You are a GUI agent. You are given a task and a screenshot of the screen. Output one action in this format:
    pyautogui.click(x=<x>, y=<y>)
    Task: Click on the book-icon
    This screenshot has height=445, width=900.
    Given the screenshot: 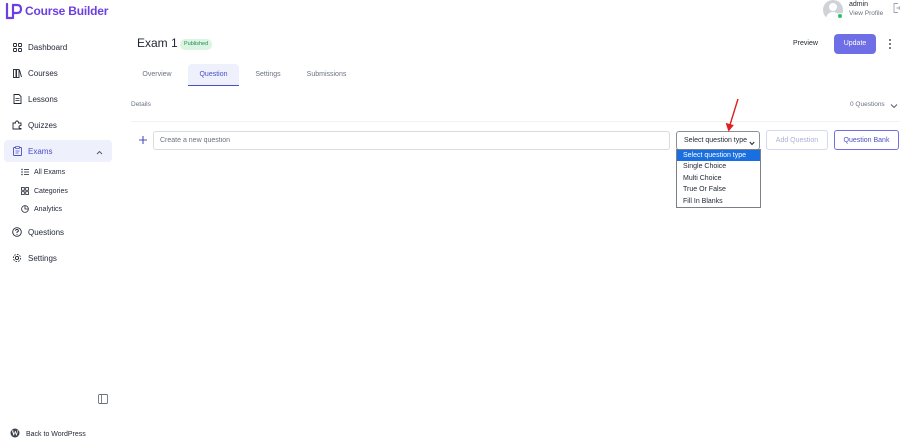 What is the action you would take?
    pyautogui.click(x=17, y=73)
    